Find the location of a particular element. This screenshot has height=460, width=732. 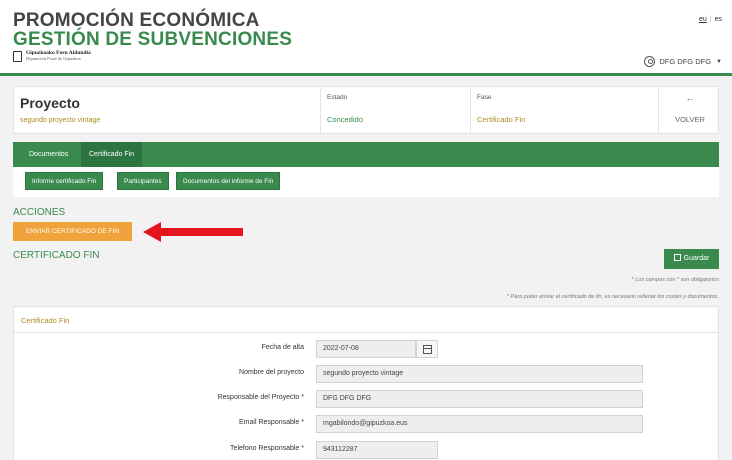

user-icon is located at coordinates (650, 61).